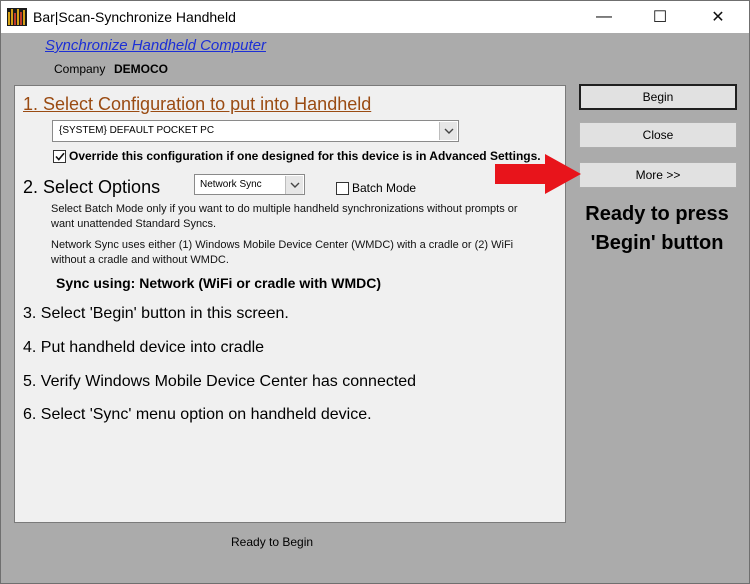 The image size is (750, 584). What do you see at coordinates (141, 69) in the screenshot?
I see `company-value: DEMOCO` at bounding box center [141, 69].